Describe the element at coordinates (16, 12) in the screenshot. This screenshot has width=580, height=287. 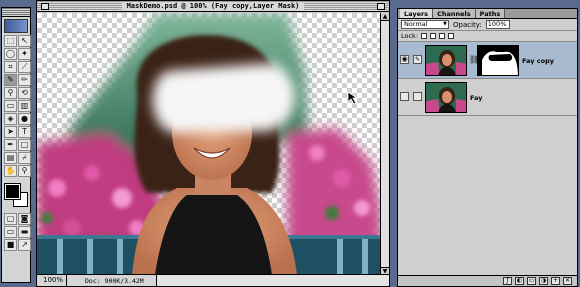
I see `toolbox-titlebar` at that location.